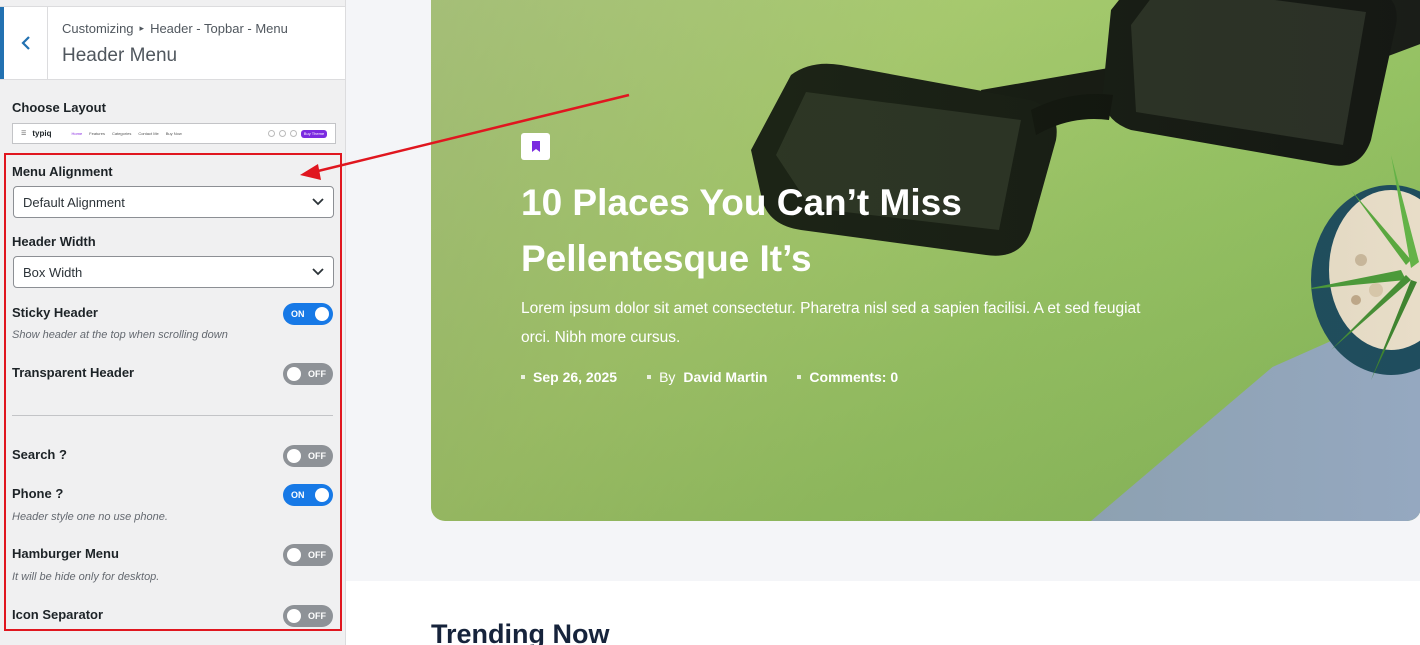  What do you see at coordinates (148, 133) in the screenshot?
I see `layout-preview-menu-item: Contact Me` at bounding box center [148, 133].